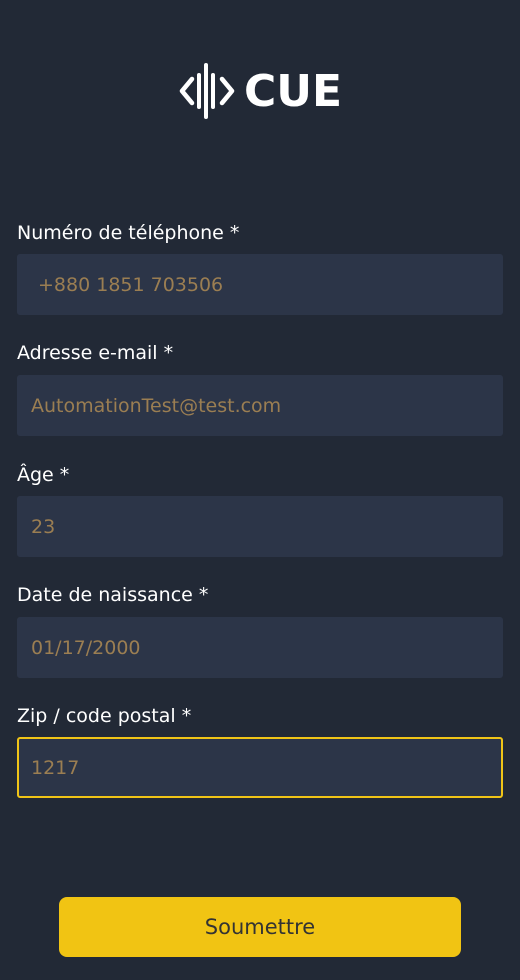 This screenshot has height=980, width=520. I want to click on email-label: Adresse e-mail *, so click(95, 353).